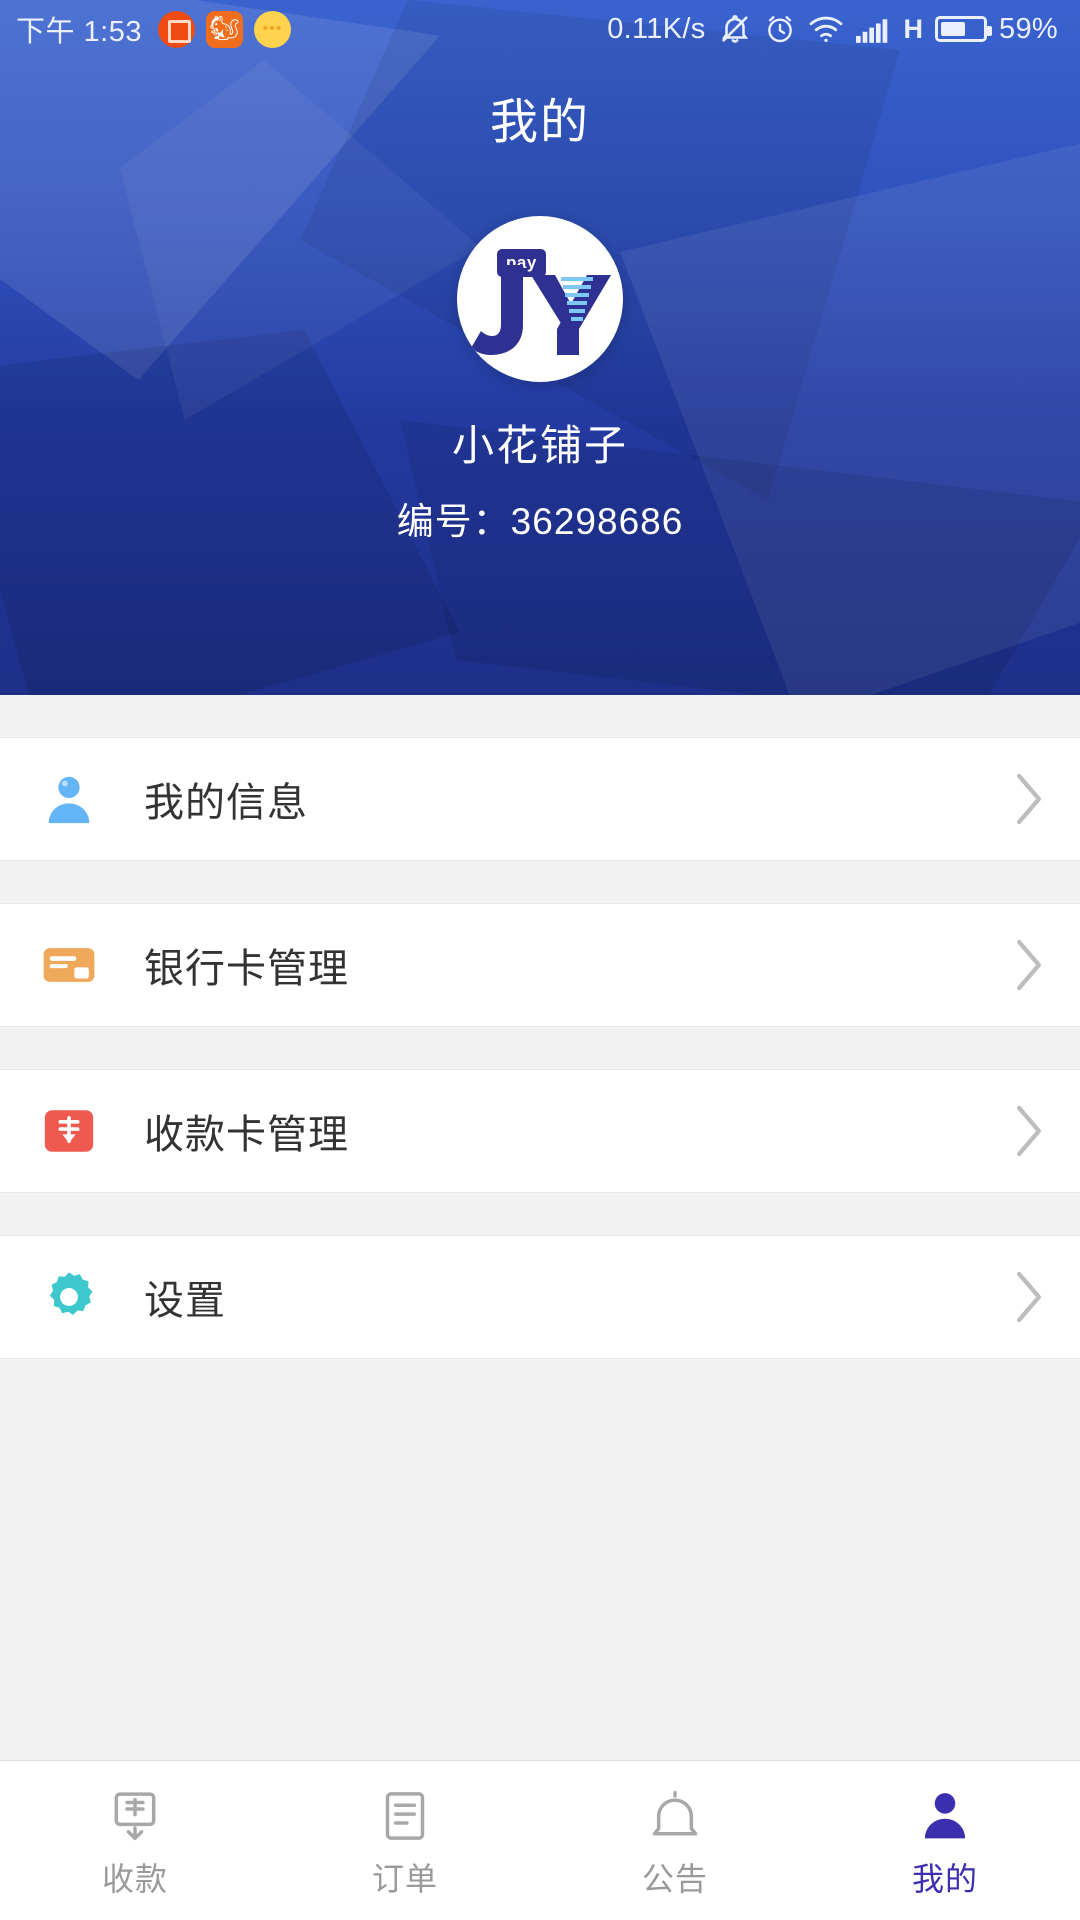 The width and height of the screenshot is (1080, 1920). What do you see at coordinates (945, 1813) in the screenshot?
I see `person-filled-icon` at bounding box center [945, 1813].